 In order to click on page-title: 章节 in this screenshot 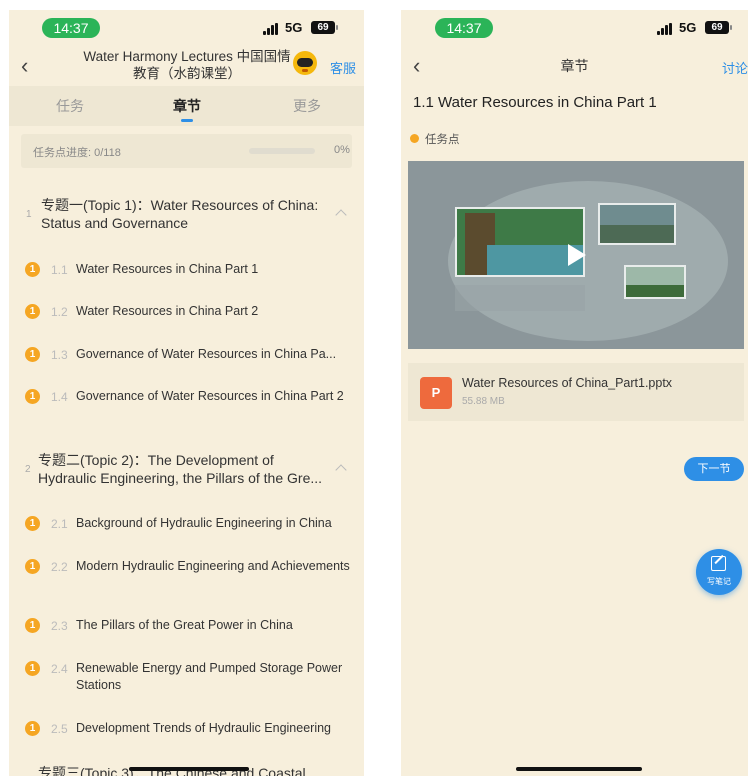, I will do `click(574, 66)`.